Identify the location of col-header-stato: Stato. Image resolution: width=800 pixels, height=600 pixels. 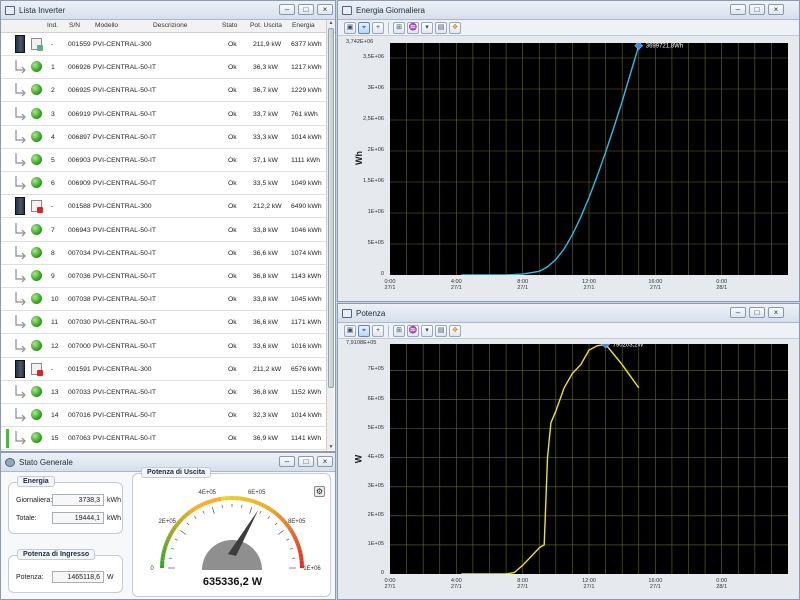
(229, 25).